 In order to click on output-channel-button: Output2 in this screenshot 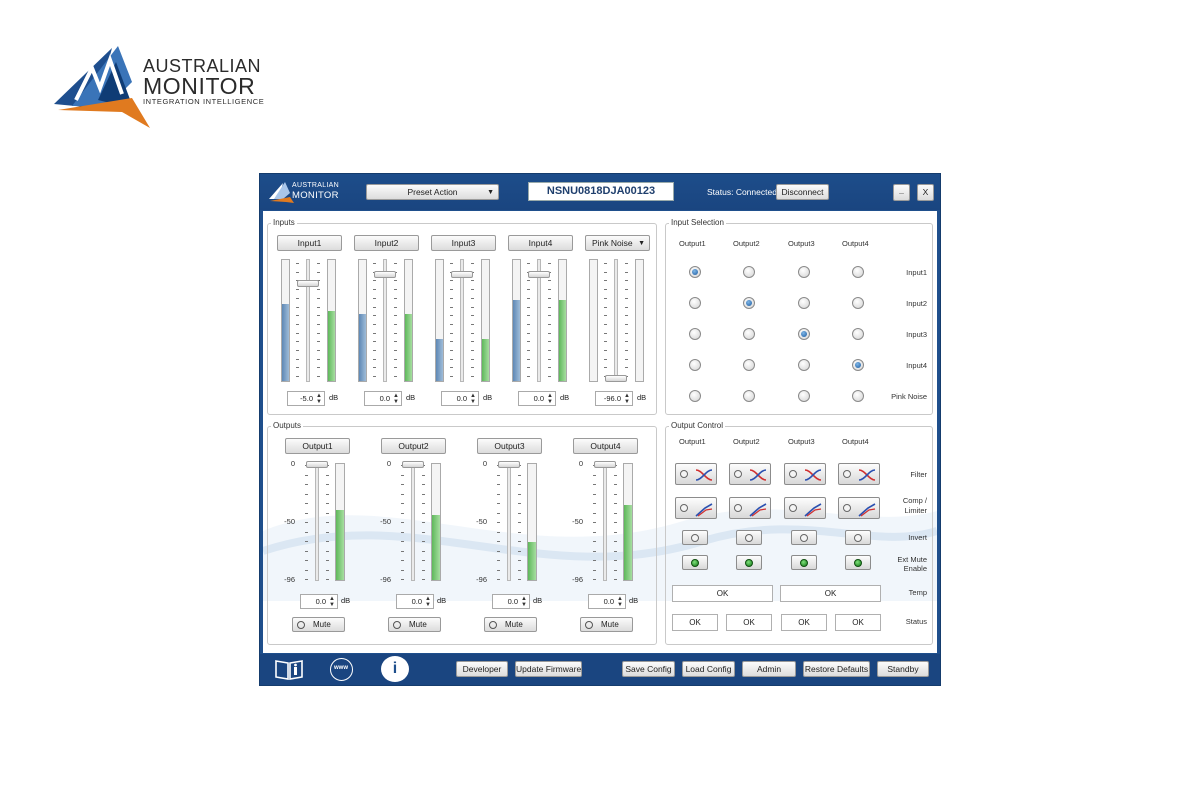, I will do `click(413, 446)`.